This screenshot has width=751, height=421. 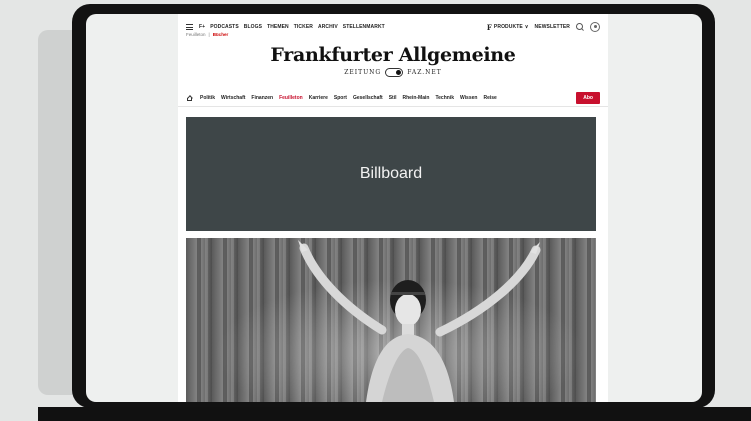 I want to click on search-icon, so click(x=580, y=27).